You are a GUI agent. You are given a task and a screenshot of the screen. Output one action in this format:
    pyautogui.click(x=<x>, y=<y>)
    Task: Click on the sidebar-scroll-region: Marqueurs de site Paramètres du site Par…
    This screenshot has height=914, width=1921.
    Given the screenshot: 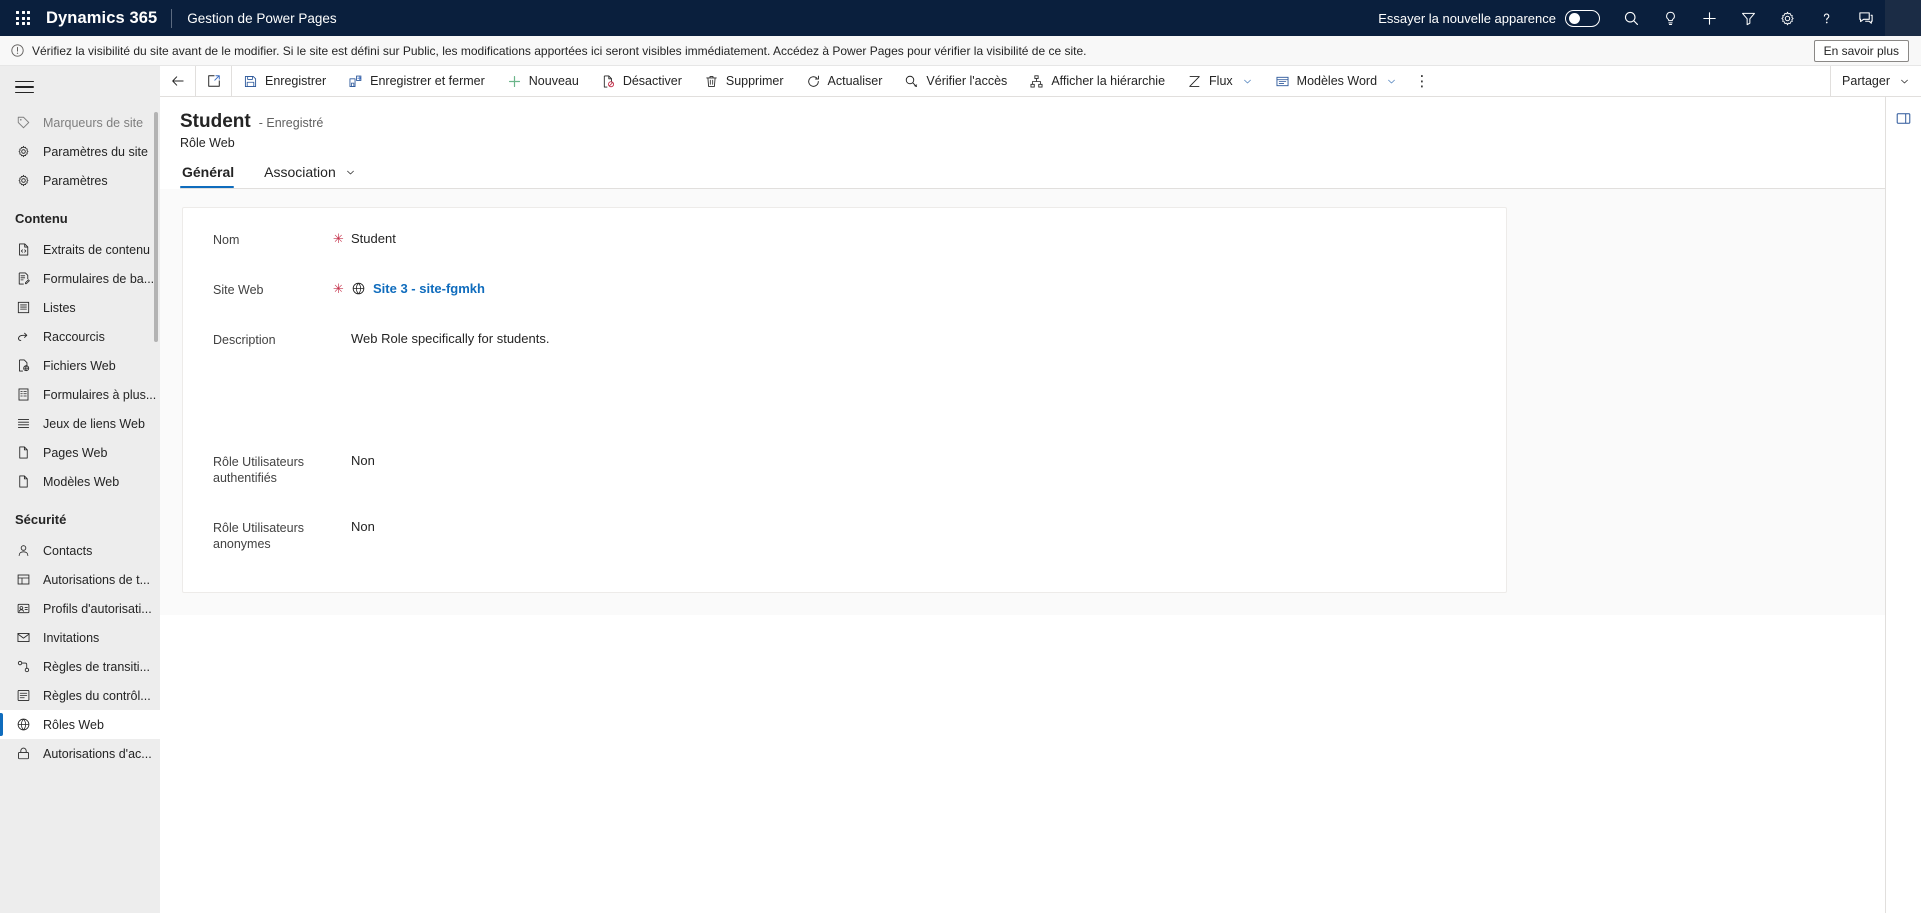 What is the action you would take?
    pyautogui.click(x=80, y=510)
    